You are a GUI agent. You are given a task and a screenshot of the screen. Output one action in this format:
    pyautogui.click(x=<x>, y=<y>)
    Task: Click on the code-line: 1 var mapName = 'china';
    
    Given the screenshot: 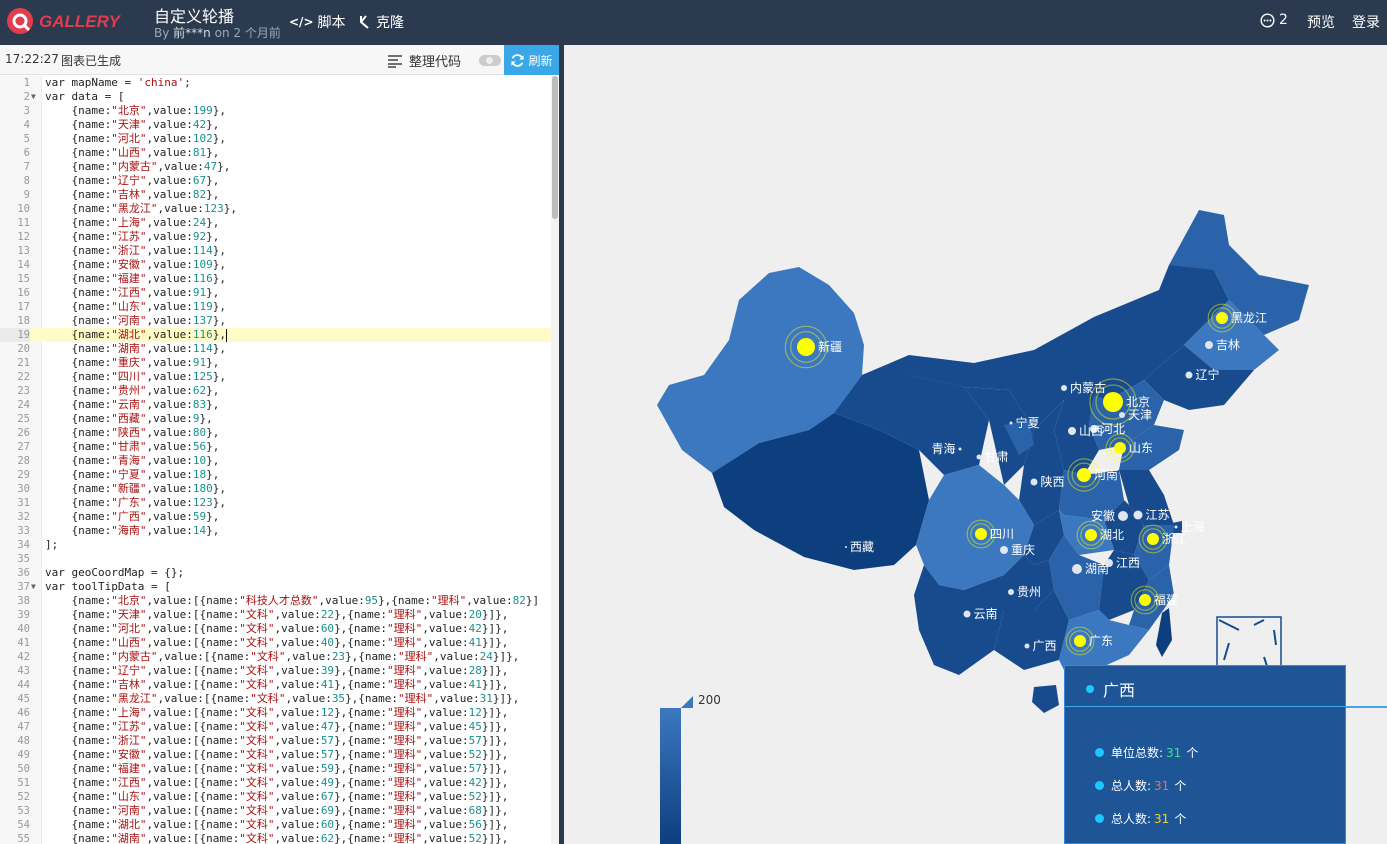 What is the action you would take?
    pyautogui.click(x=275, y=83)
    